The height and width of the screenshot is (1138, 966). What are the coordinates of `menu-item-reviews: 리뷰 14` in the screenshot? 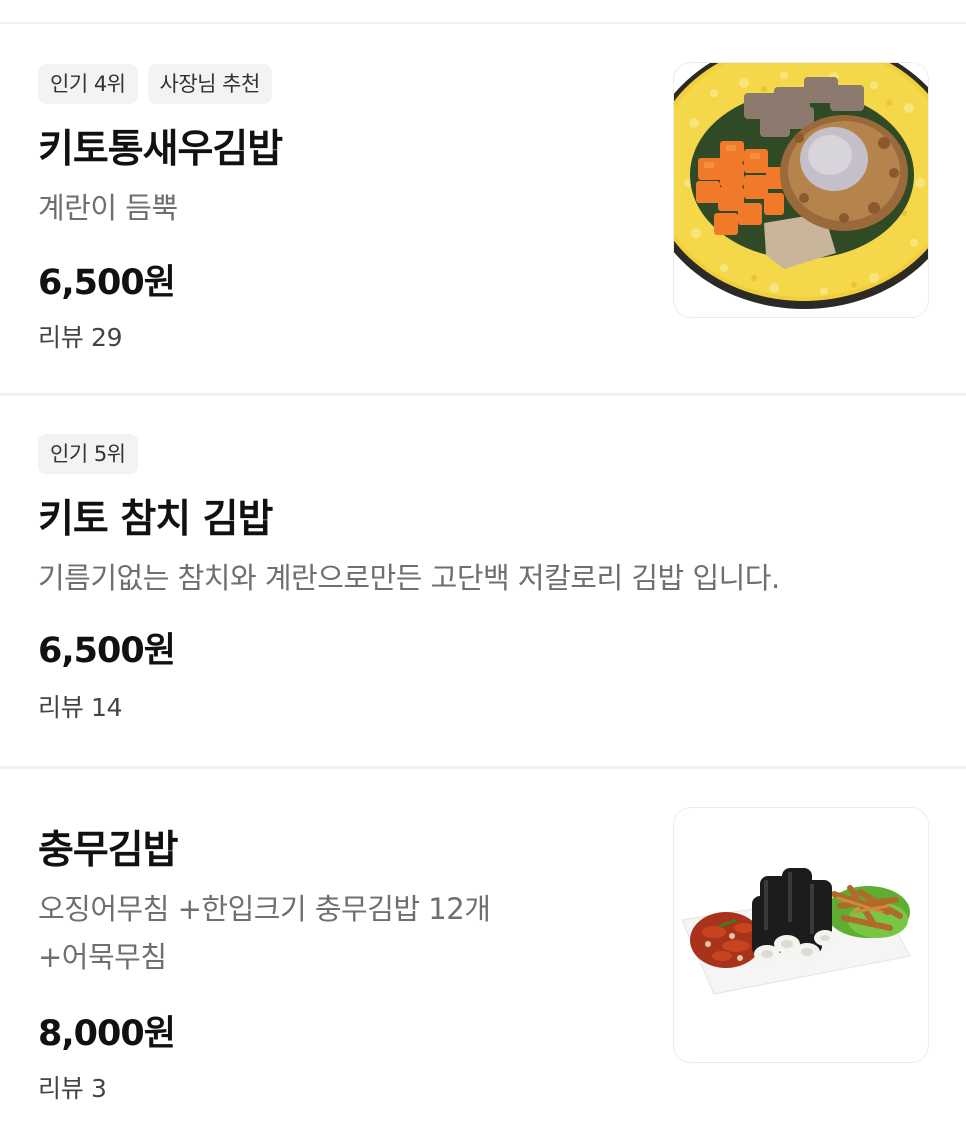 It's located at (80, 707).